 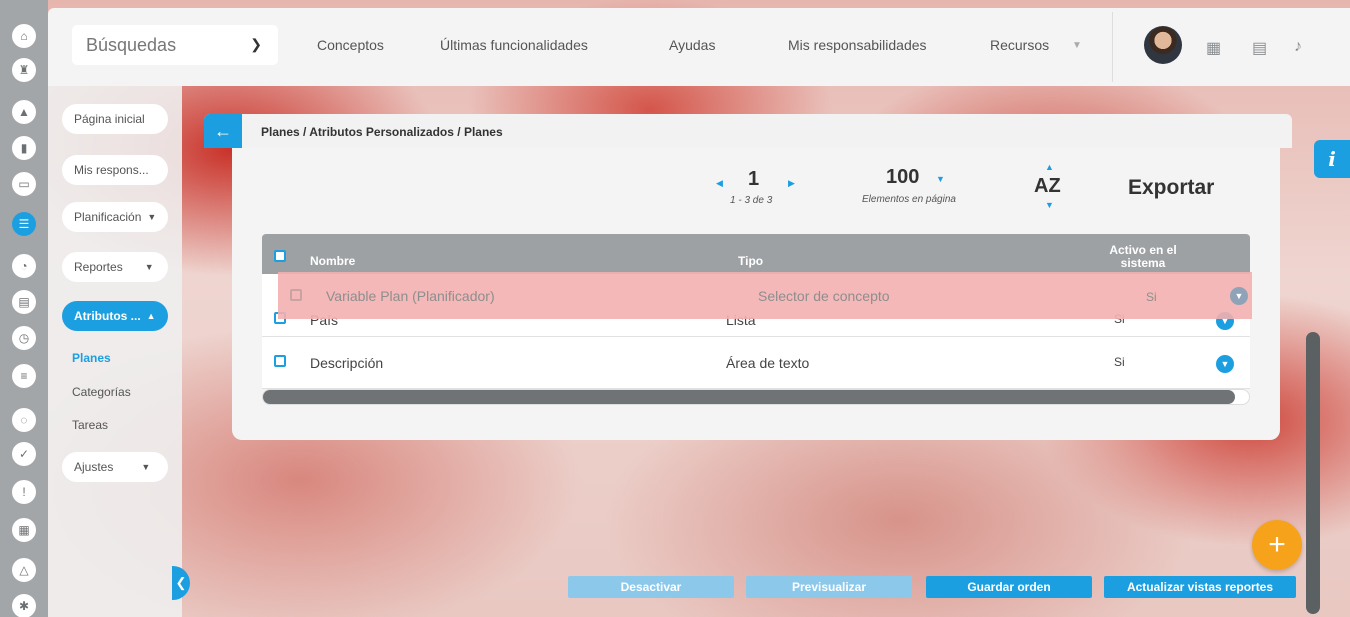 What do you see at coordinates (749, 397) in the screenshot?
I see `scrollbar-thumb` at bounding box center [749, 397].